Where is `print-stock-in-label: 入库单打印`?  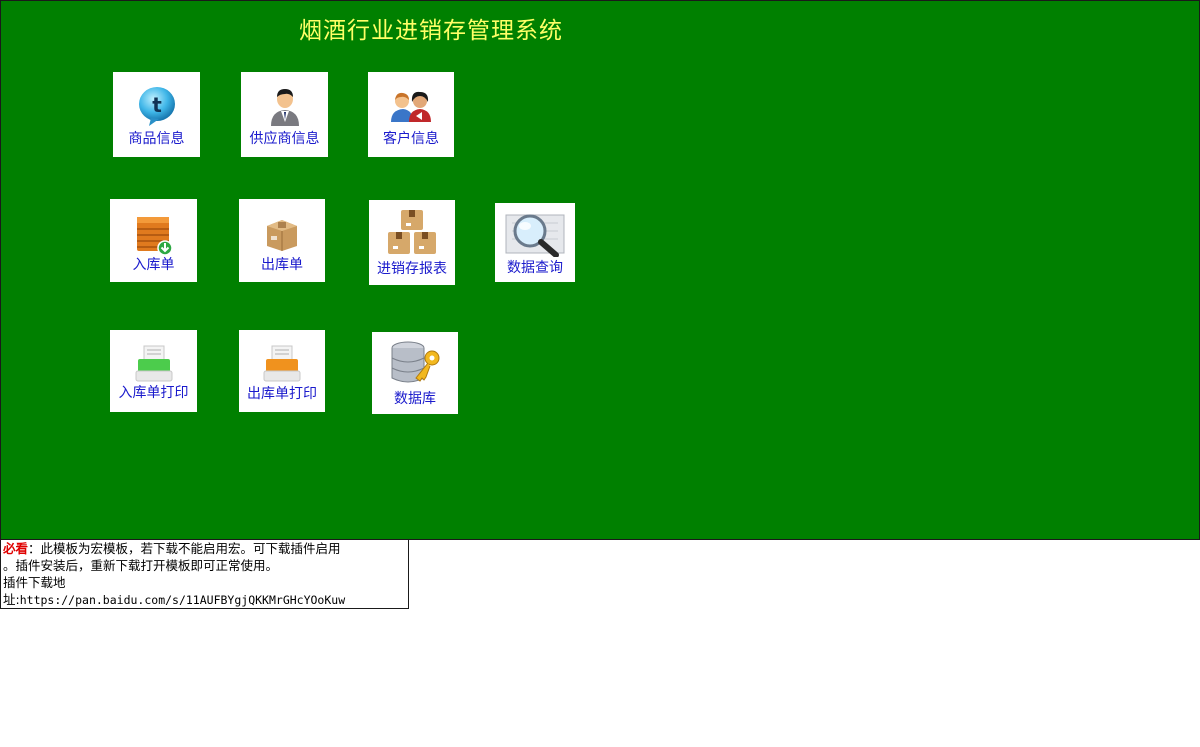
print-stock-in-label: 入库单打印 is located at coordinates (153, 393).